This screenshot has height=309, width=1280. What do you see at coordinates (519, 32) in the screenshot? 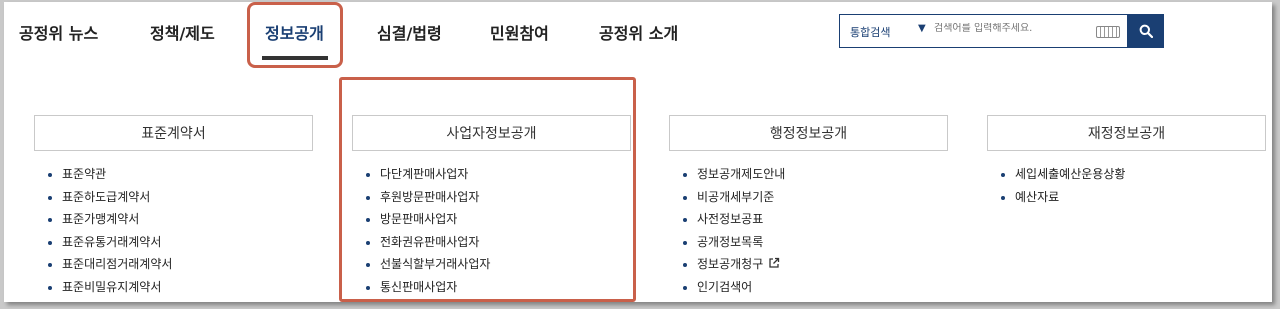
I see `nav-item-civil-participation: 민원참여` at bounding box center [519, 32].